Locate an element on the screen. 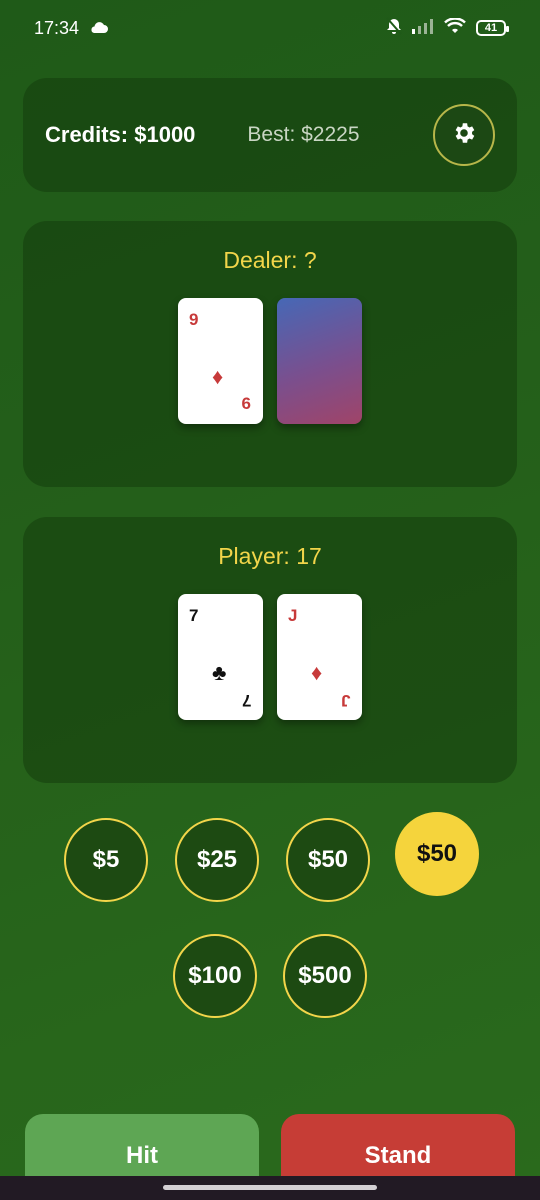 Image resolution: width=540 pixels, height=1200 pixels. status-time: 17:34 is located at coordinates (57, 27).